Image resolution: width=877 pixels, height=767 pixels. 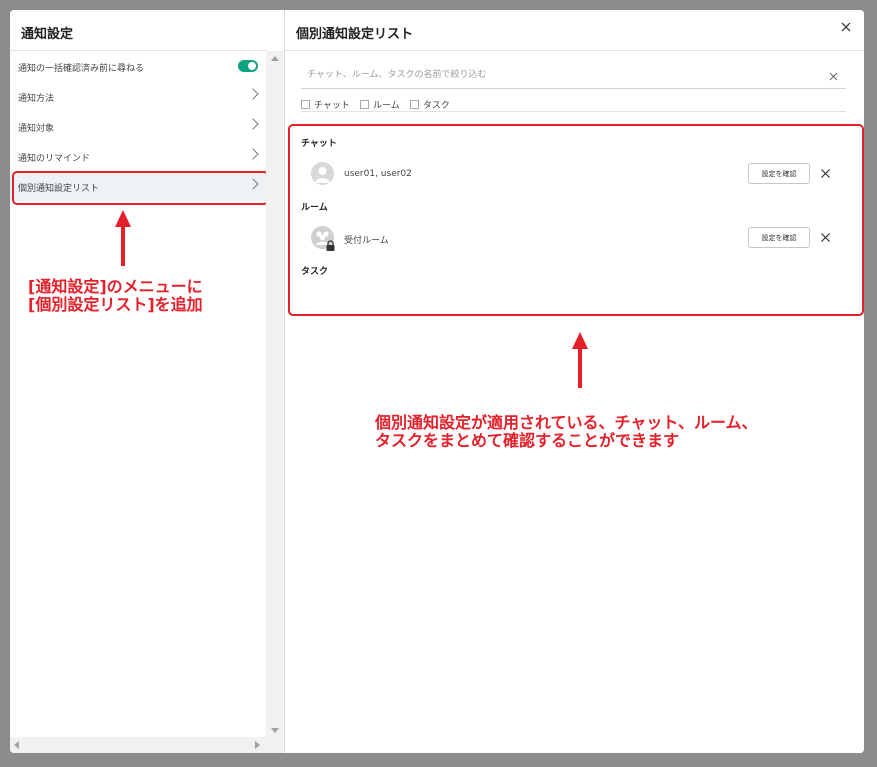 I want to click on panel-title: 個別通知設定リスト, so click(x=355, y=34).